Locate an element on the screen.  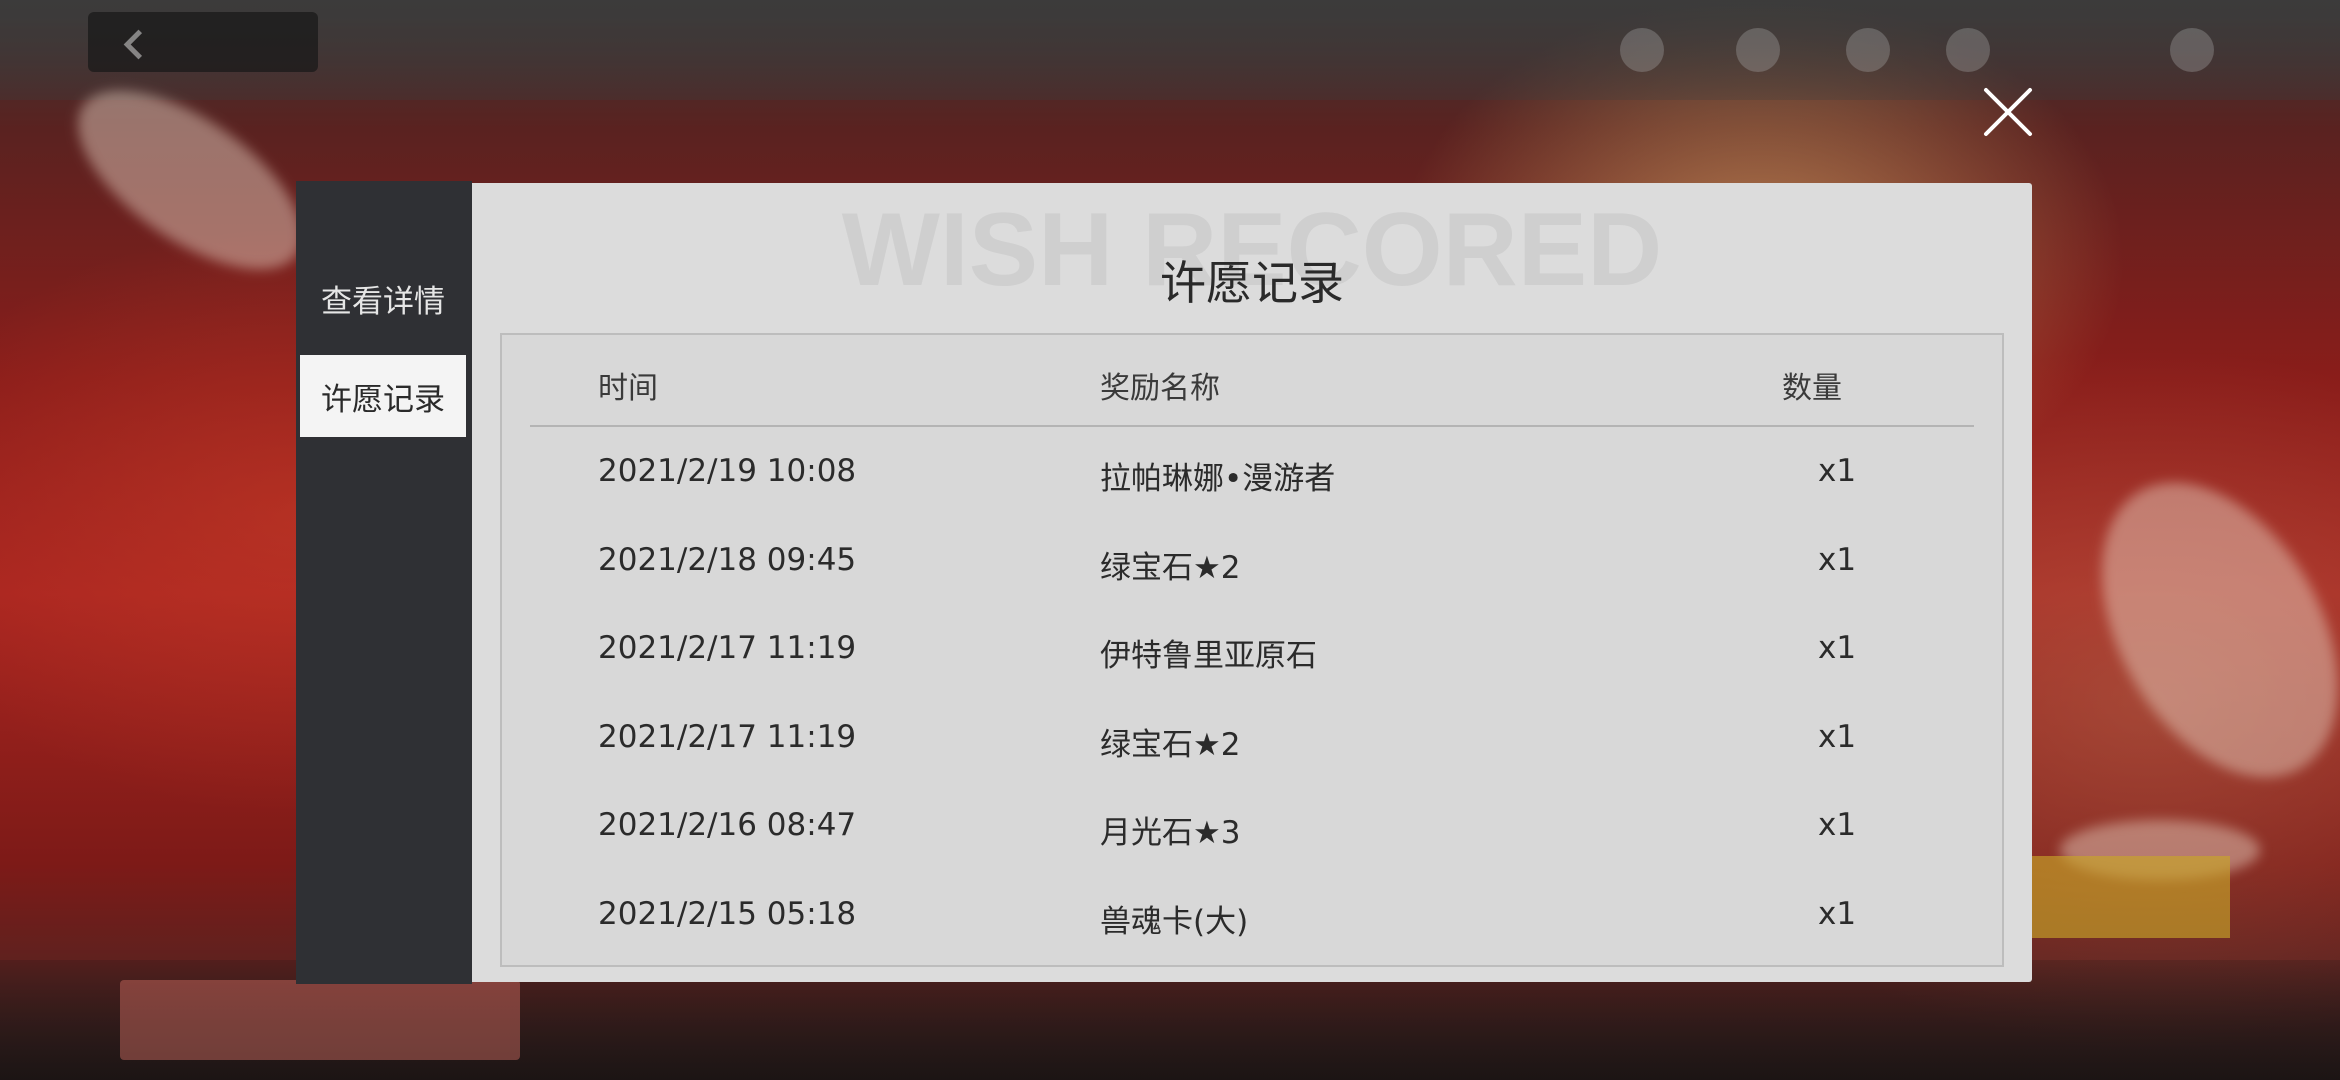
table-row: 2021/2/18 09:45 绿宝石★2 x1 is located at coordinates (1252, 560).